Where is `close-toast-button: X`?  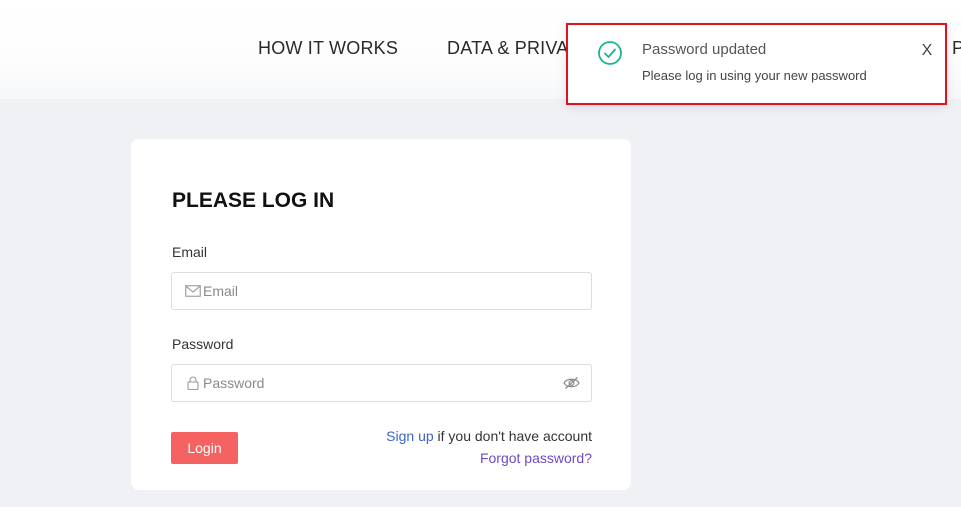
close-toast-button: X is located at coordinates (927, 51).